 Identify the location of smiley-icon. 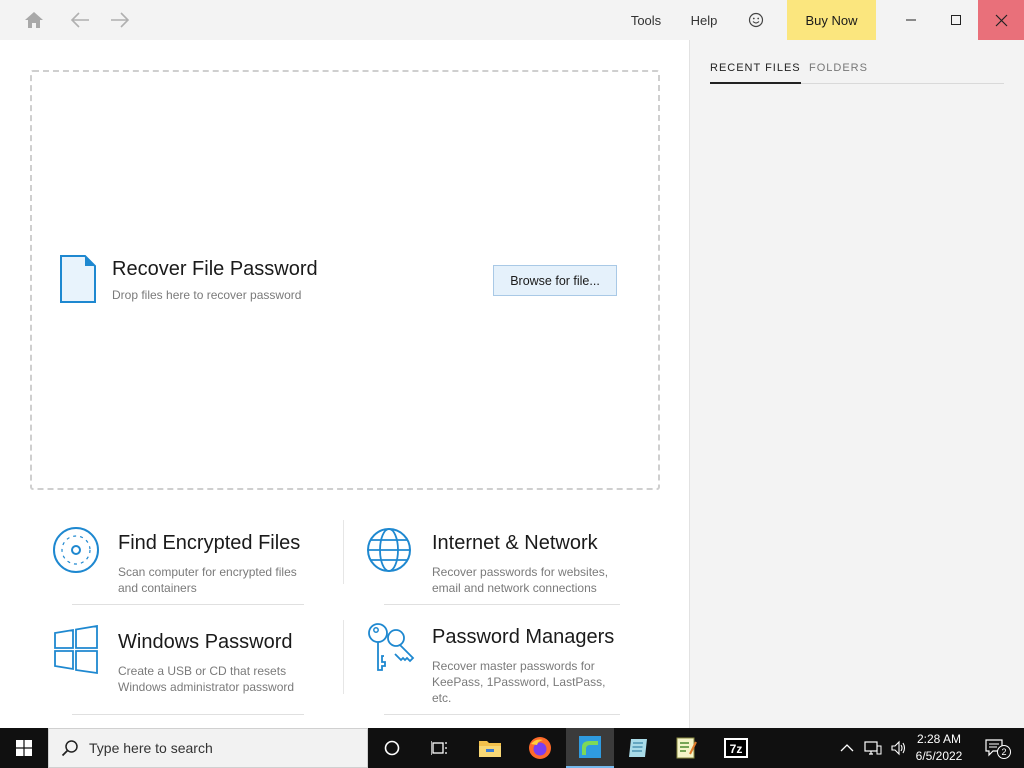
(756, 20).